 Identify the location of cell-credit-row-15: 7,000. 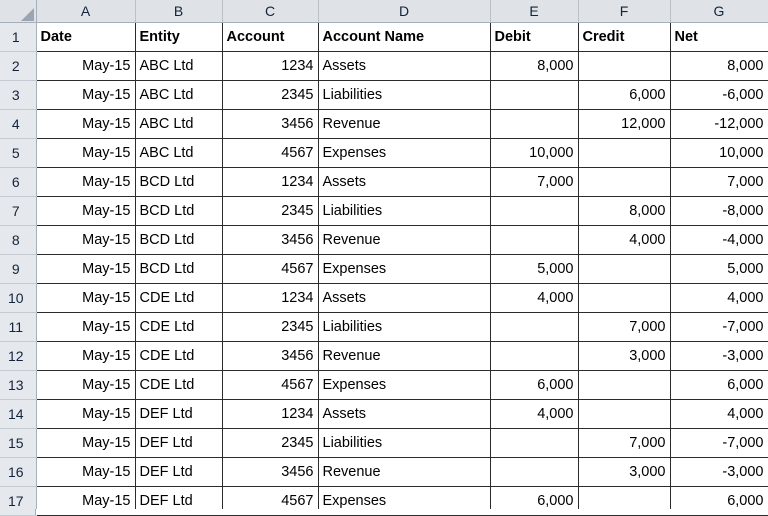
(624, 443).